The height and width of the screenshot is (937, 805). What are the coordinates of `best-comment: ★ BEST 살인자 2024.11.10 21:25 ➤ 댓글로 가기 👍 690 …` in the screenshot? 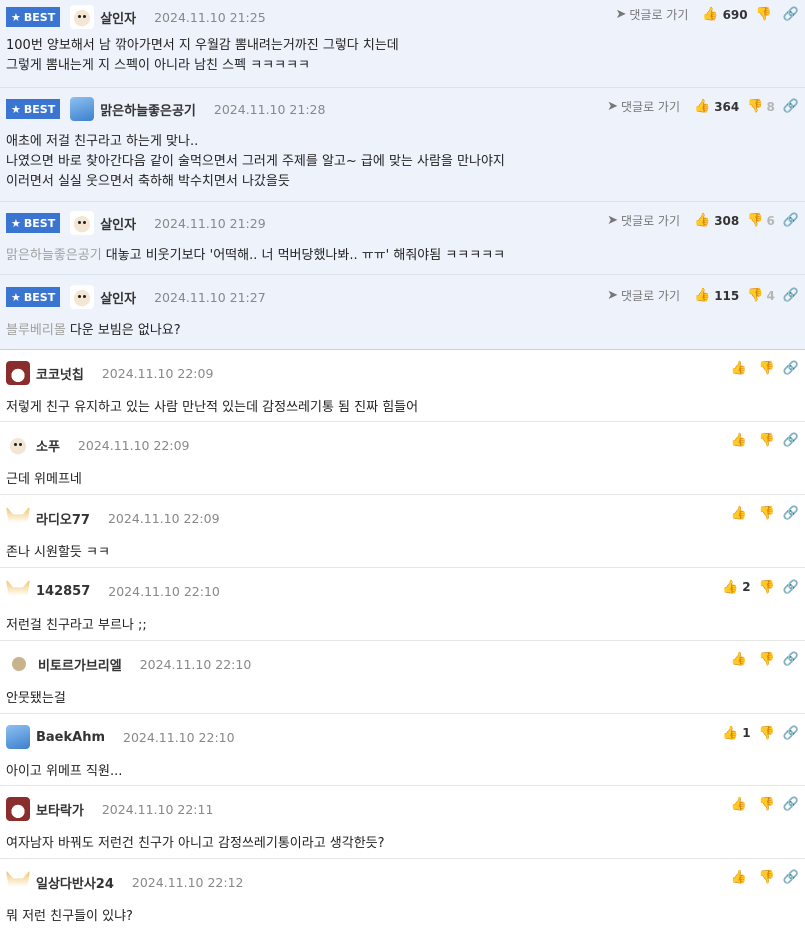 It's located at (402, 44).